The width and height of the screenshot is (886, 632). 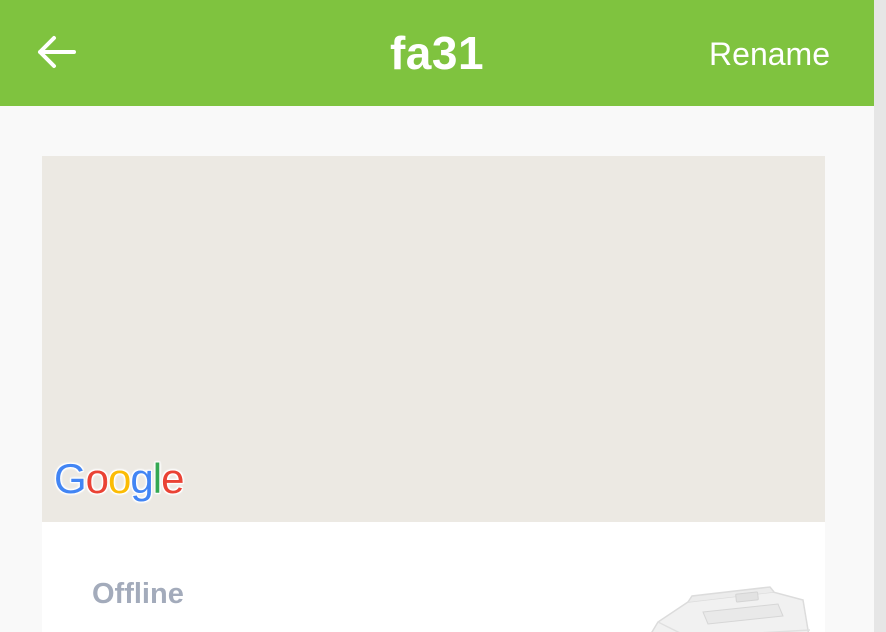 What do you see at coordinates (731, 609) in the screenshot?
I see `device-battery-image` at bounding box center [731, 609].